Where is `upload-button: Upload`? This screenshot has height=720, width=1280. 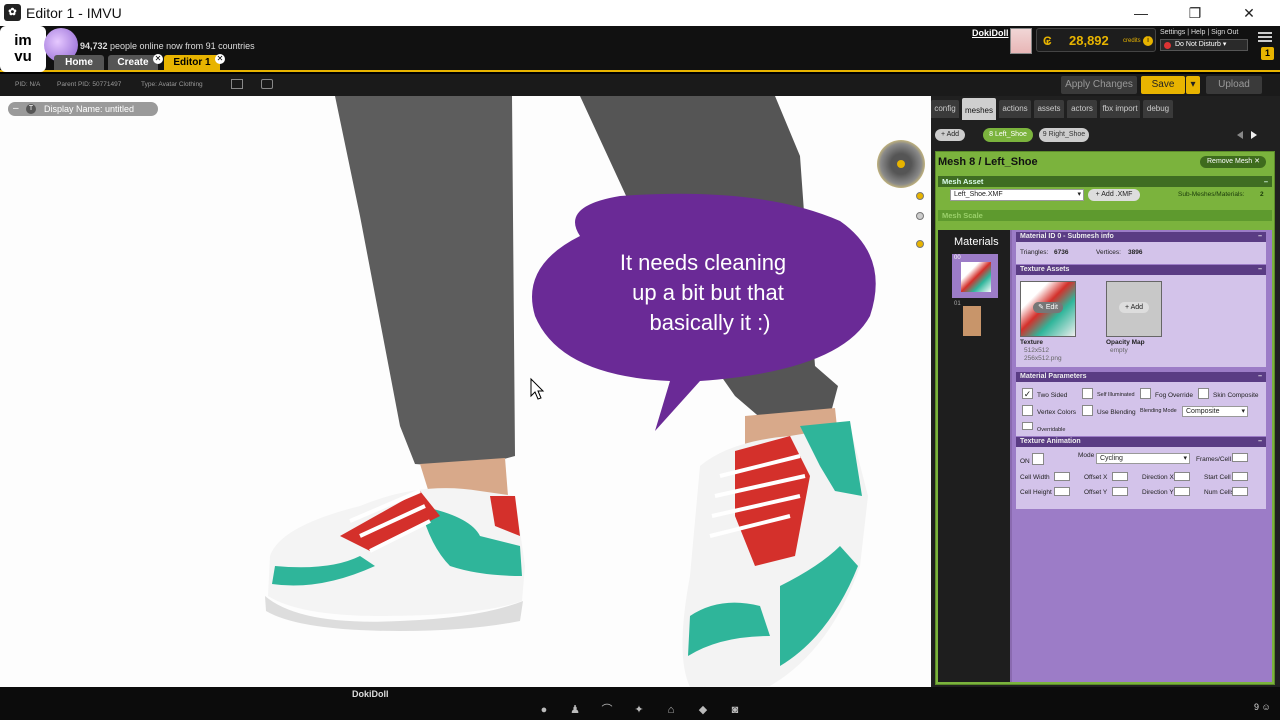
upload-button: Upload is located at coordinates (1234, 85).